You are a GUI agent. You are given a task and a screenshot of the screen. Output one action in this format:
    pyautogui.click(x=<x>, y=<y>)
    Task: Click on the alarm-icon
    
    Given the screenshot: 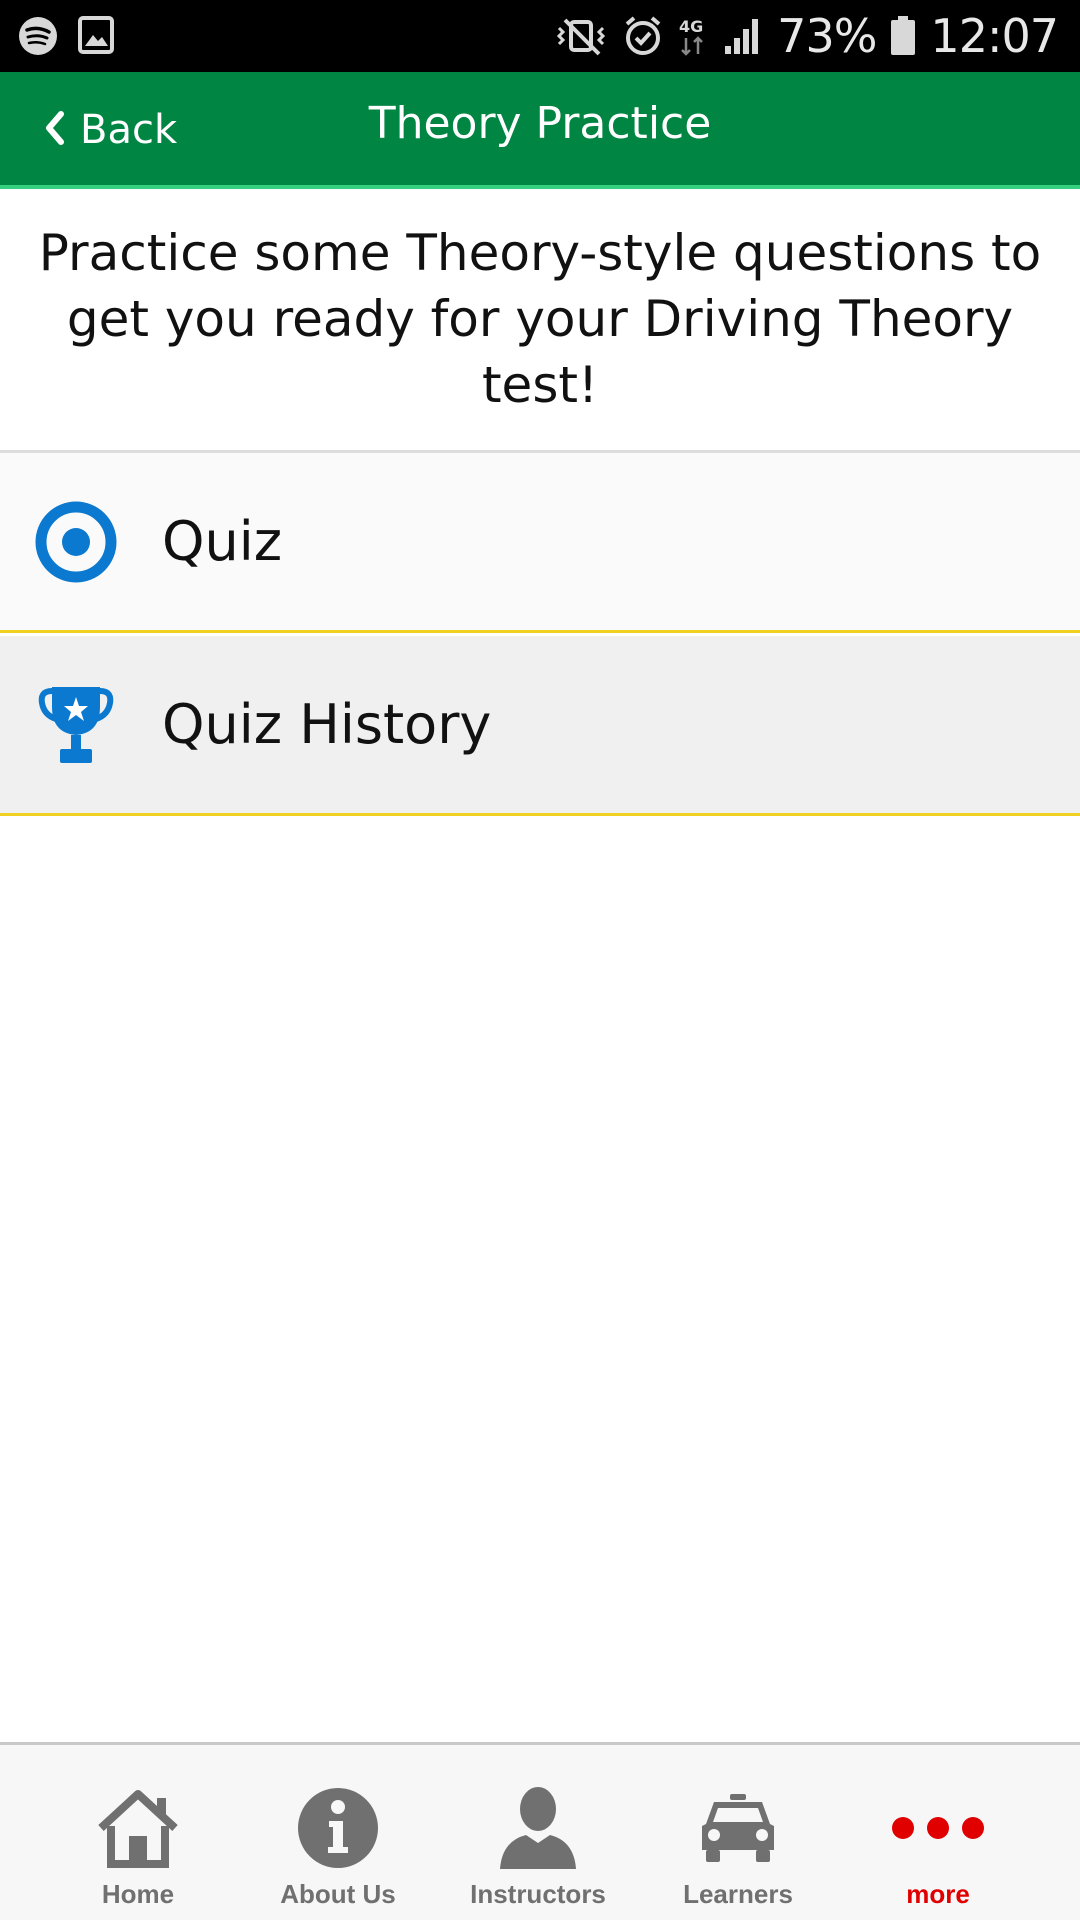 What is the action you would take?
    pyautogui.click(x=643, y=36)
    